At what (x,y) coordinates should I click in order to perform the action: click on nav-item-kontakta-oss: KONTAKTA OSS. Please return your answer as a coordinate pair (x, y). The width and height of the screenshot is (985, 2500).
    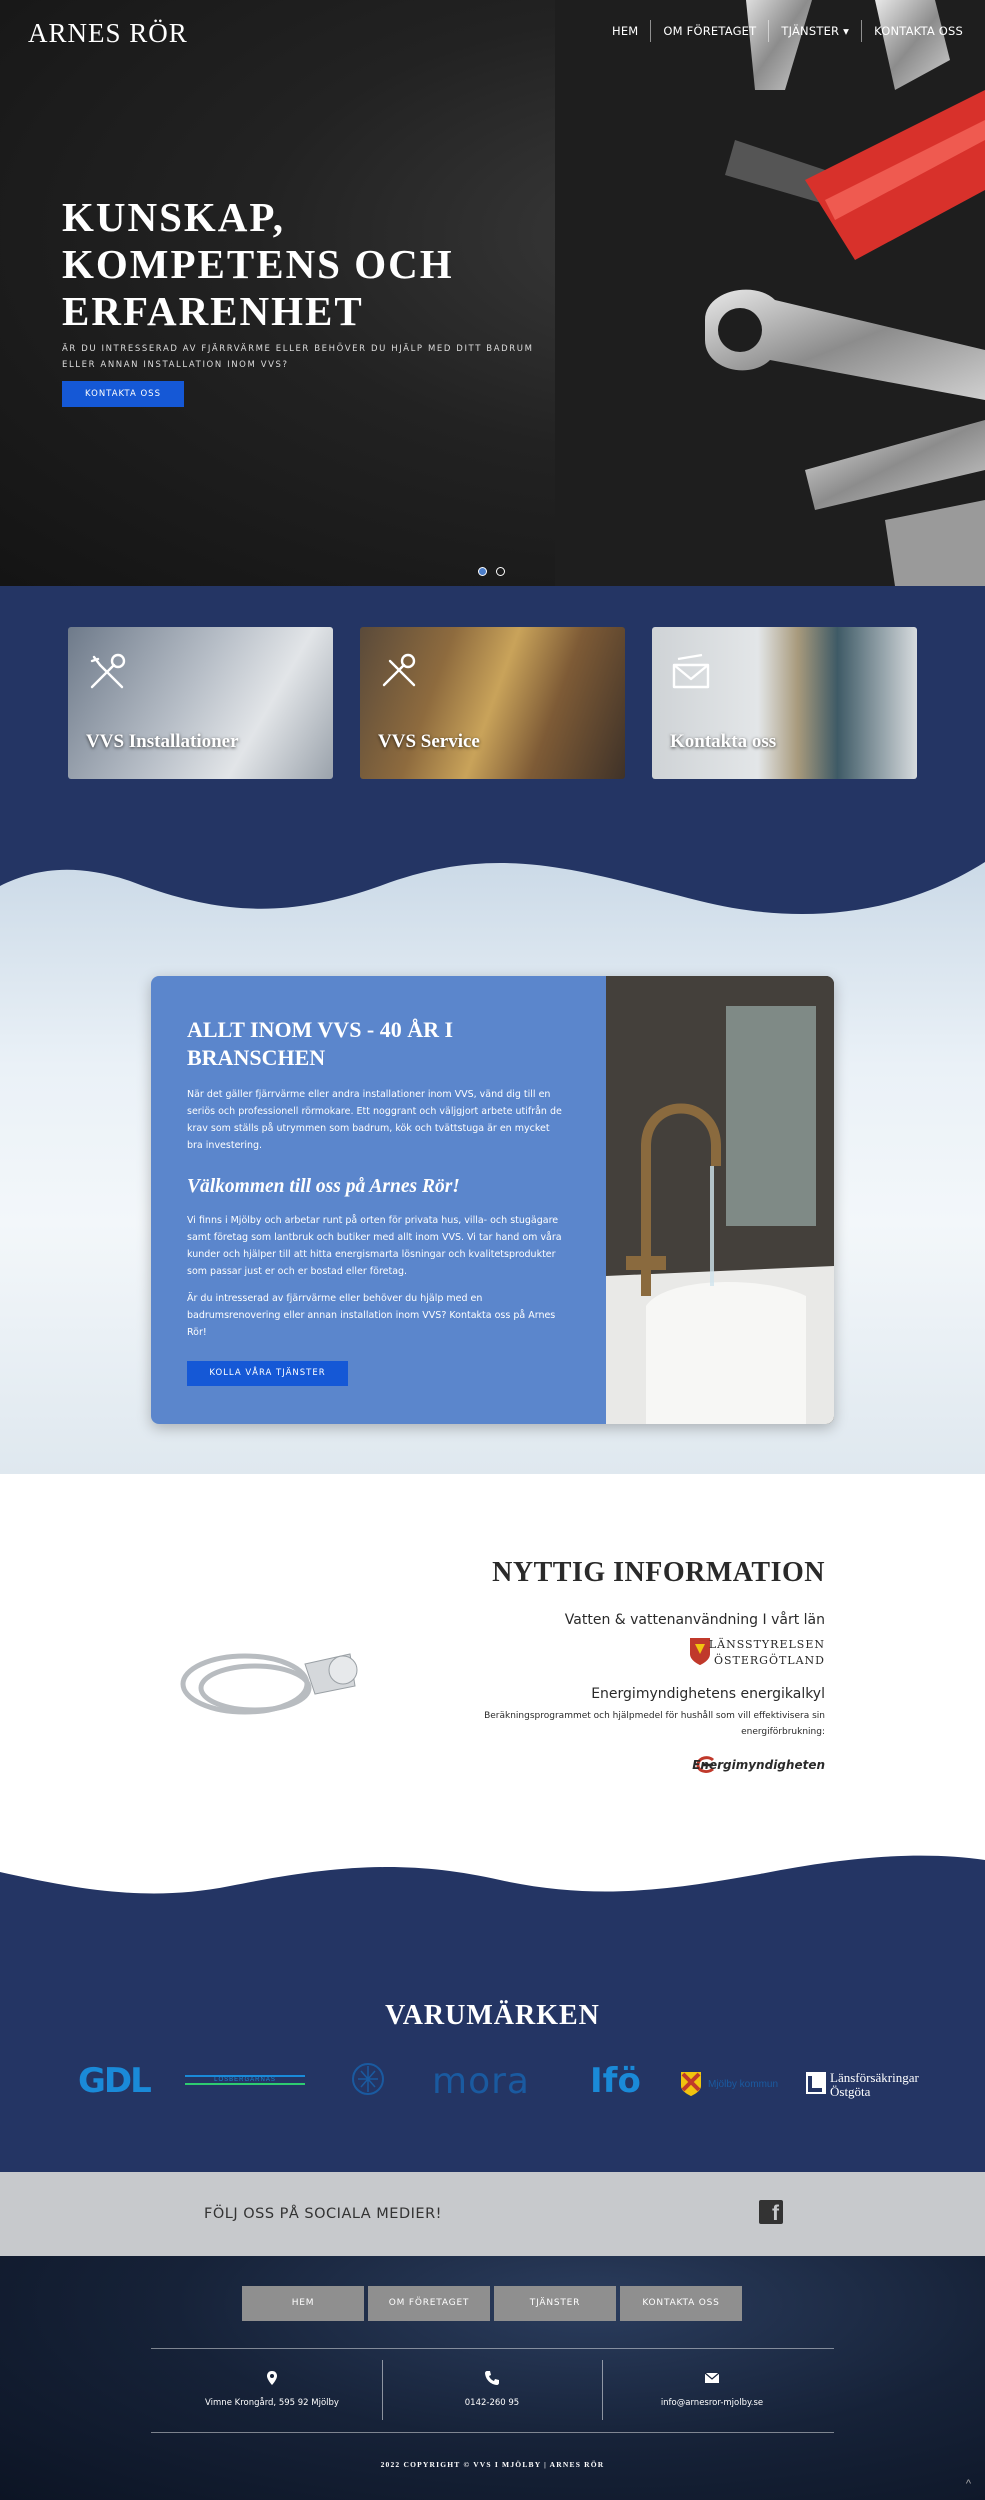
    Looking at the image, I should click on (918, 31).